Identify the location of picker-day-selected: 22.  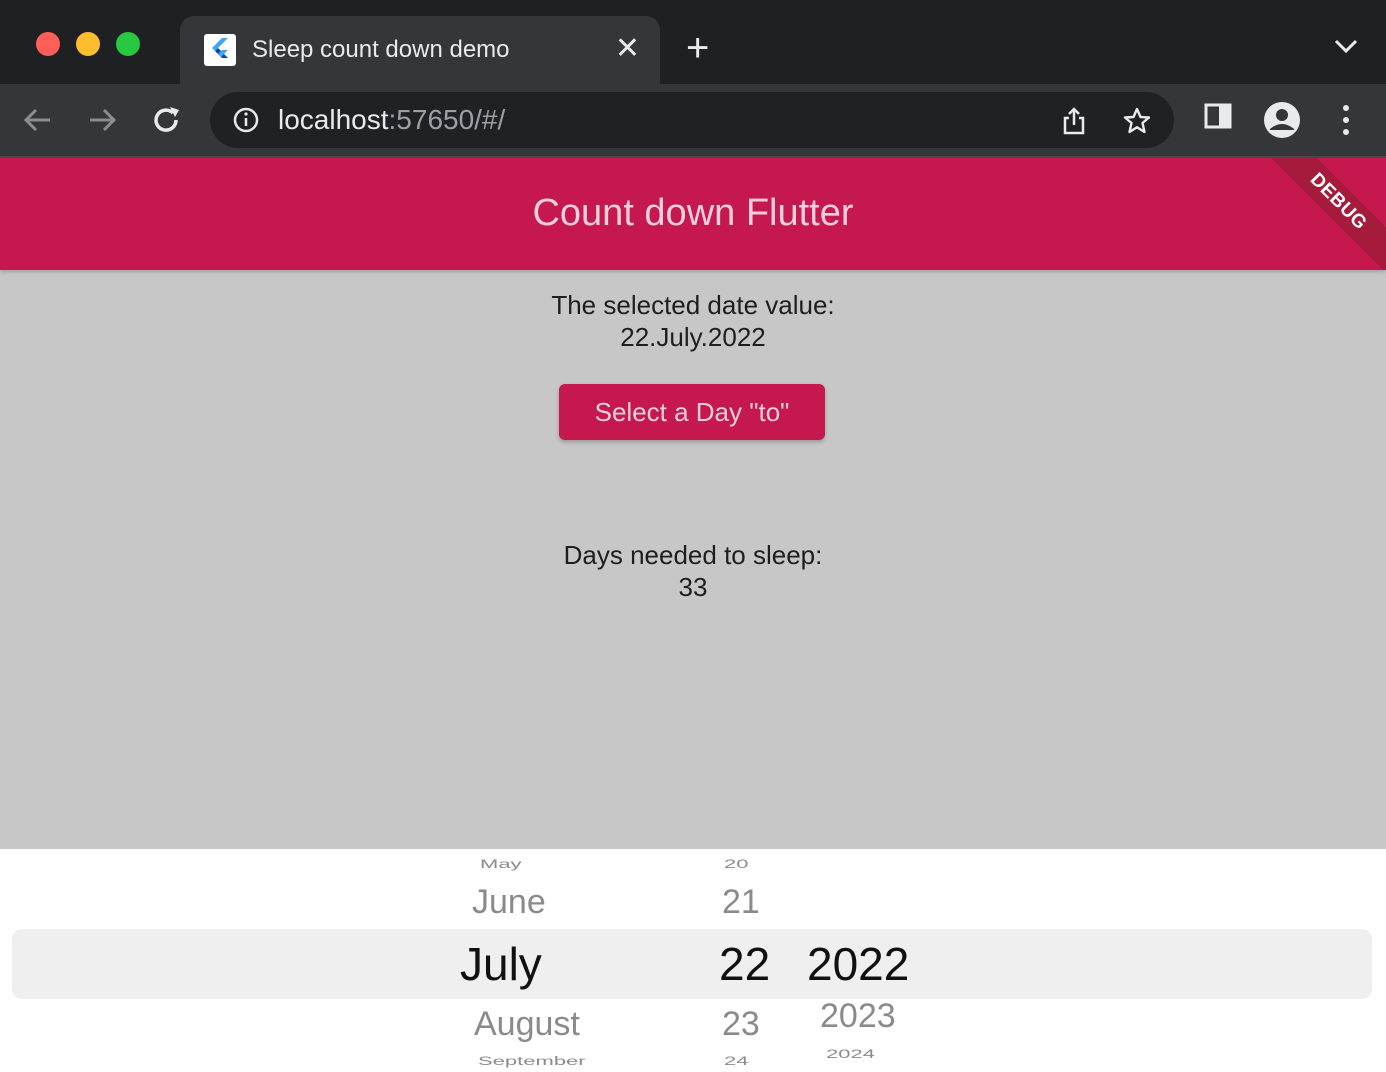
(744, 964).